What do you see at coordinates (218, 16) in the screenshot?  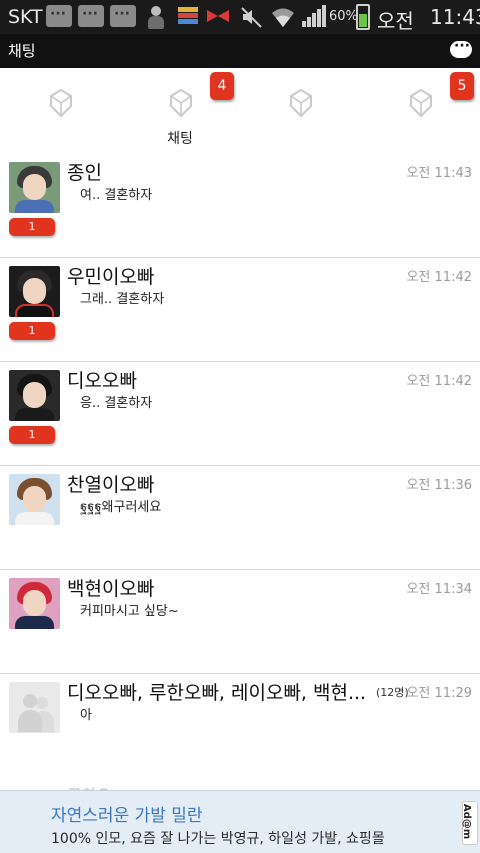 I see `bow-icon` at bounding box center [218, 16].